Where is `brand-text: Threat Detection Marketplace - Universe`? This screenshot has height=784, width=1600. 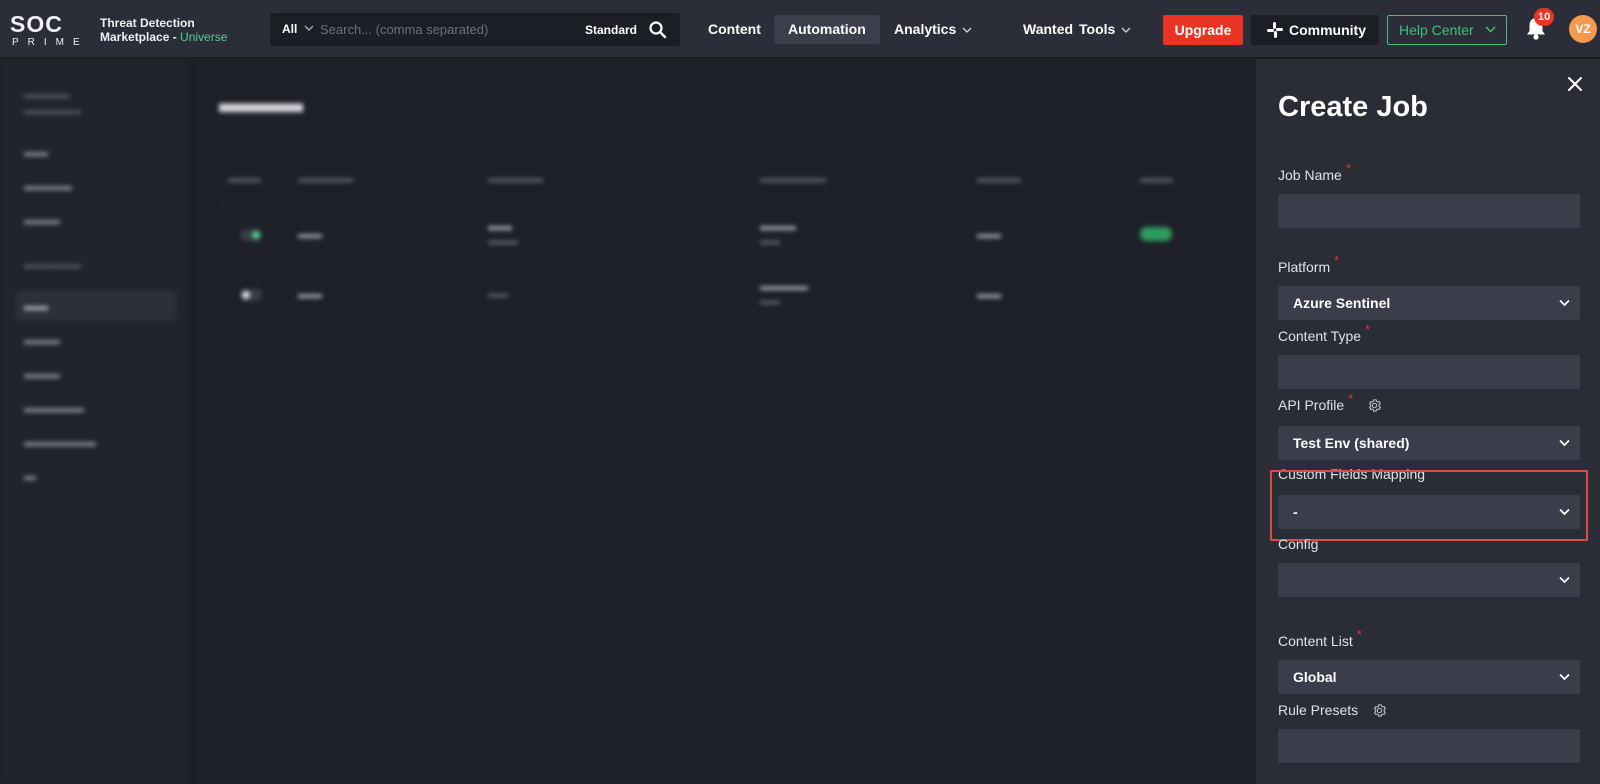 brand-text: Threat Detection Marketplace - Universe is located at coordinates (163, 30).